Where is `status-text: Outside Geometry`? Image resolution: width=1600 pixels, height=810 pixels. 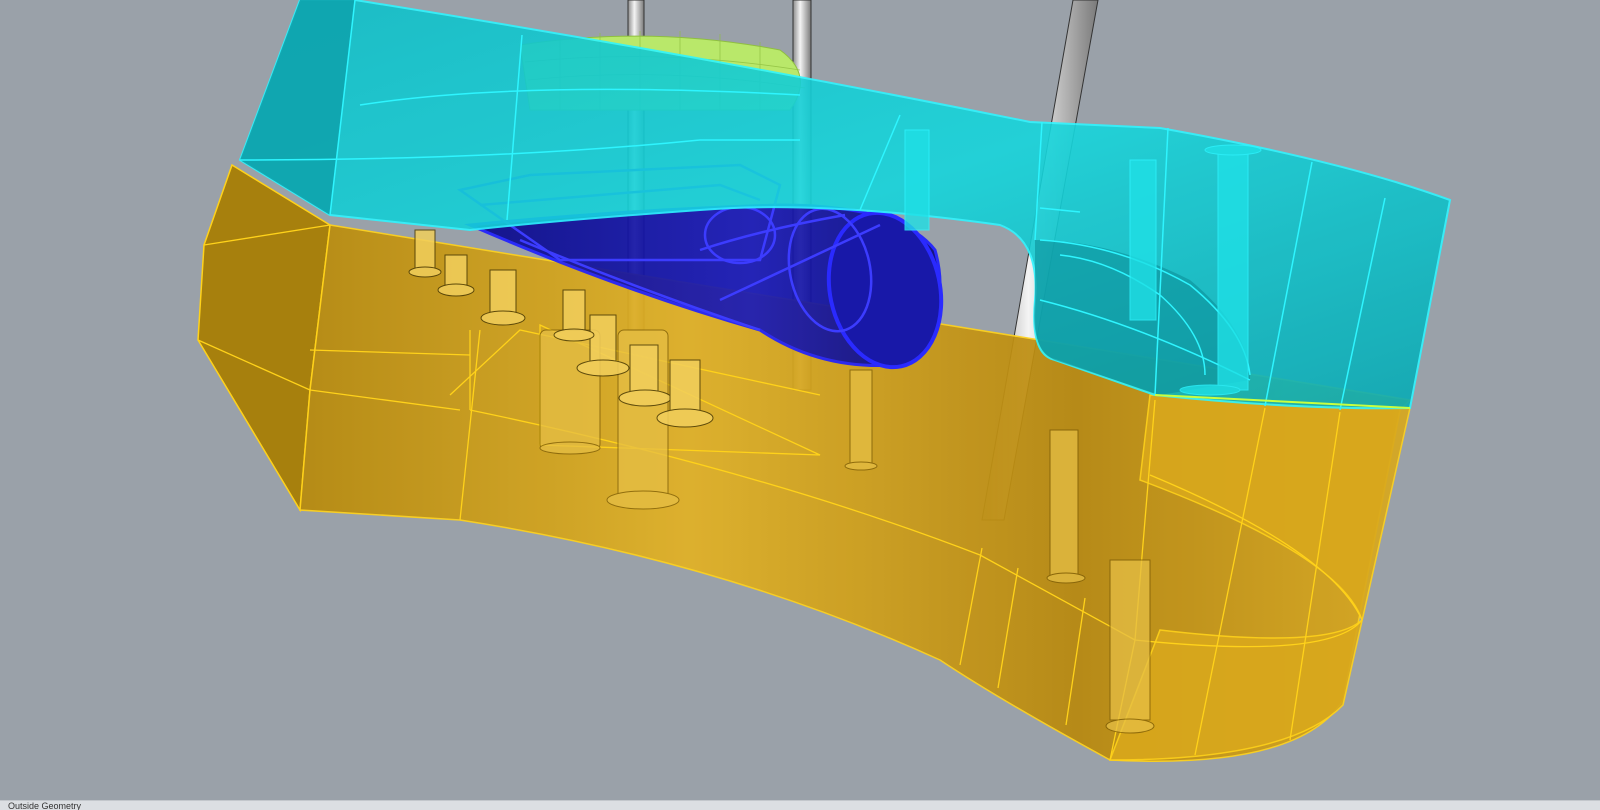
status-text: Outside Geometry is located at coordinates (45, 805).